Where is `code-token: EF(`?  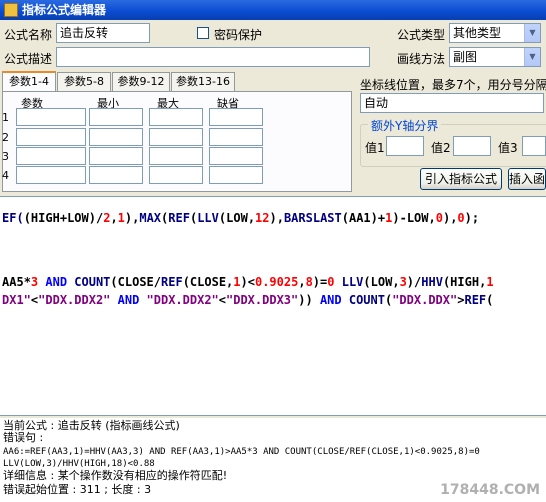
code-token: EF( is located at coordinates (13, 218).